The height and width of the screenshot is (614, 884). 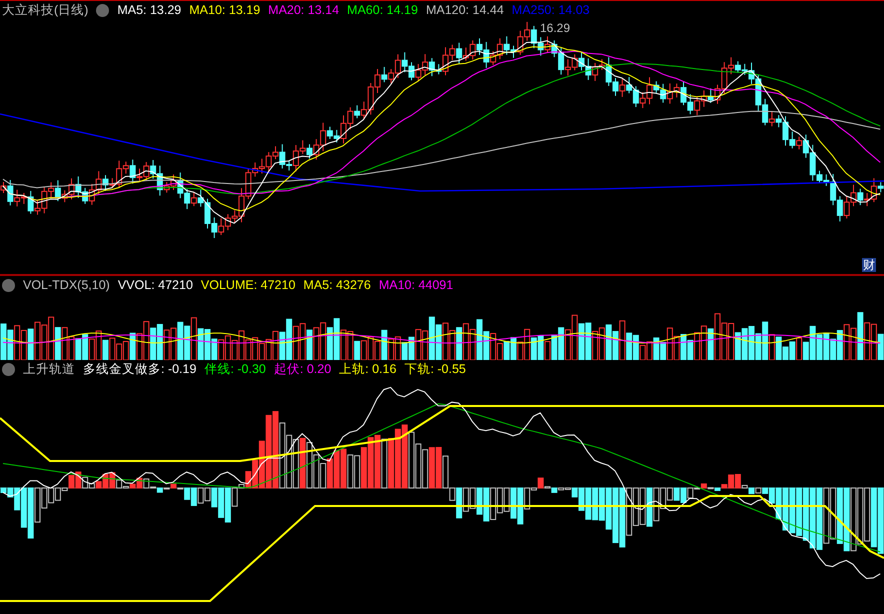 I want to click on chart-title: 上升轨道, so click(x=49, y=369).